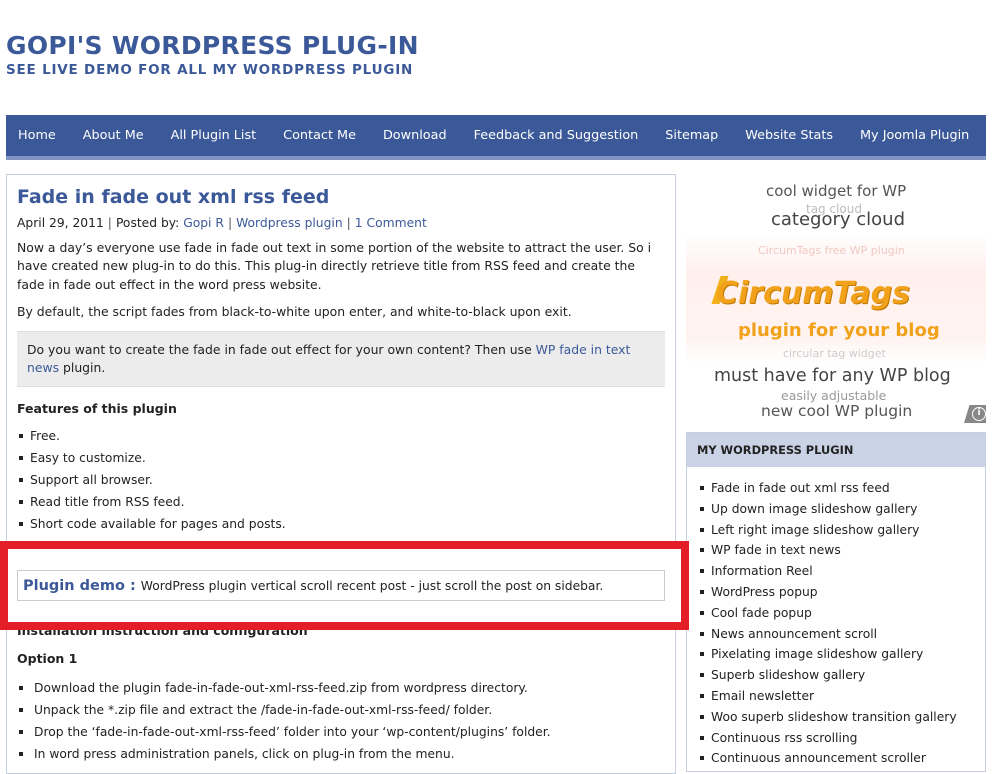  I want to click on nav-home: Home, so click(37, 135).